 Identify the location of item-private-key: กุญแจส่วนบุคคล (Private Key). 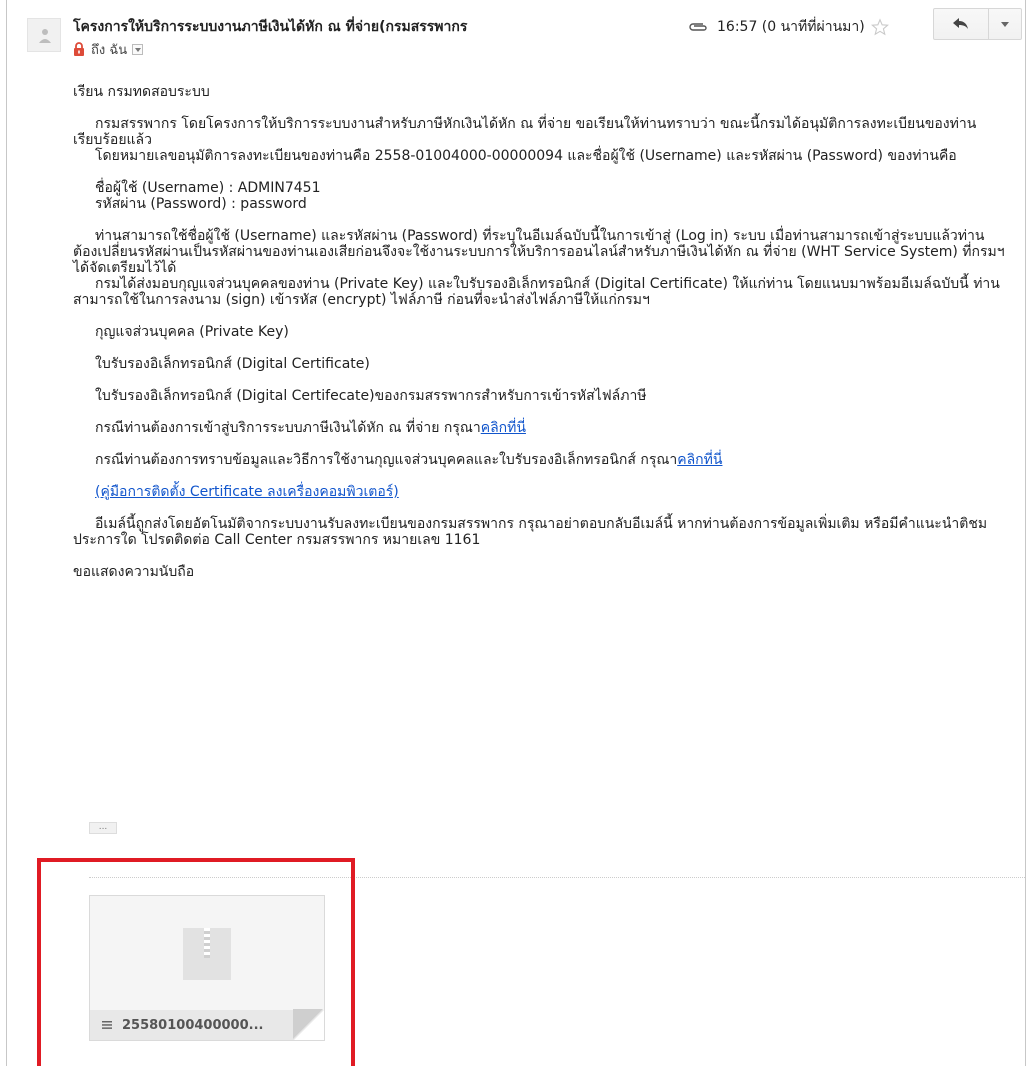
(192, 332).